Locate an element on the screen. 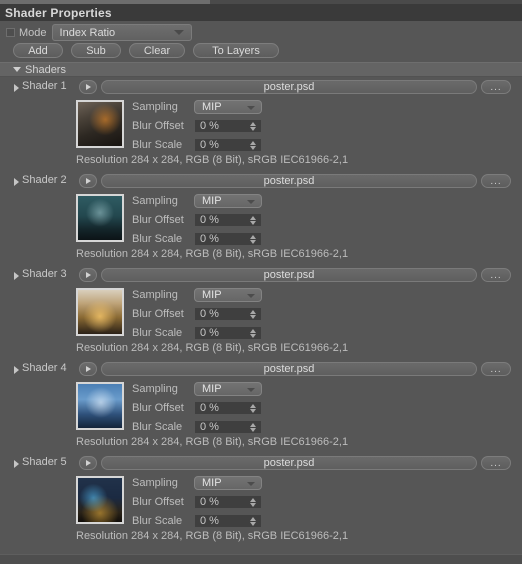 The width and height of the screenshot is (522, 564). sub-button: Sub is located at coordinates (96, 50).